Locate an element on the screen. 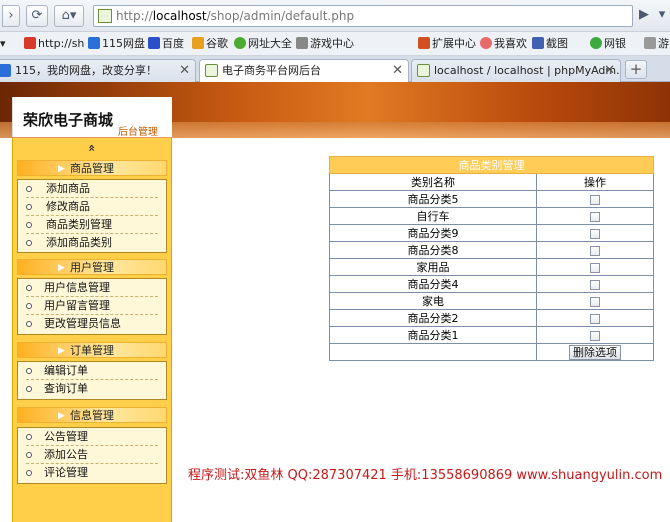 The height and width of the screenshot is (522, 670). dropdown-button: ▾ is located at coordinates (662, 16).